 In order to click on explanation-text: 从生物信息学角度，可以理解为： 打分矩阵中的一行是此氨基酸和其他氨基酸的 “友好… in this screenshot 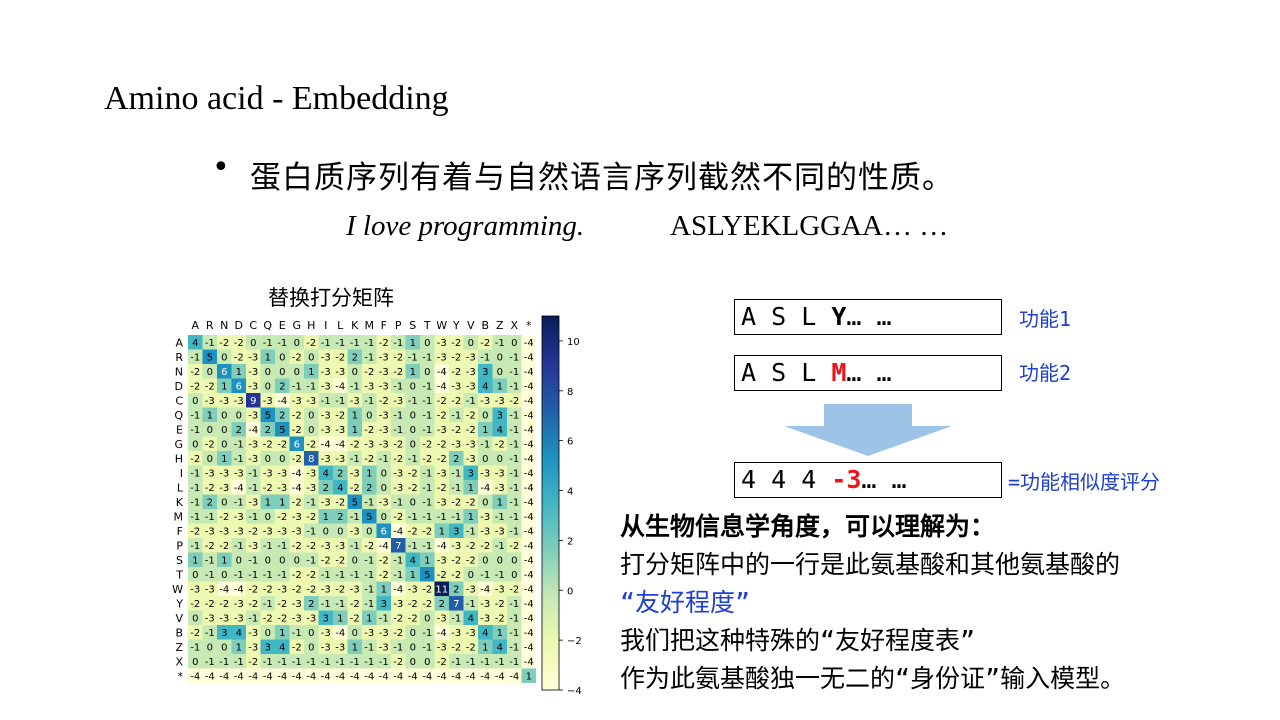, I will do `click(950, 603)`.